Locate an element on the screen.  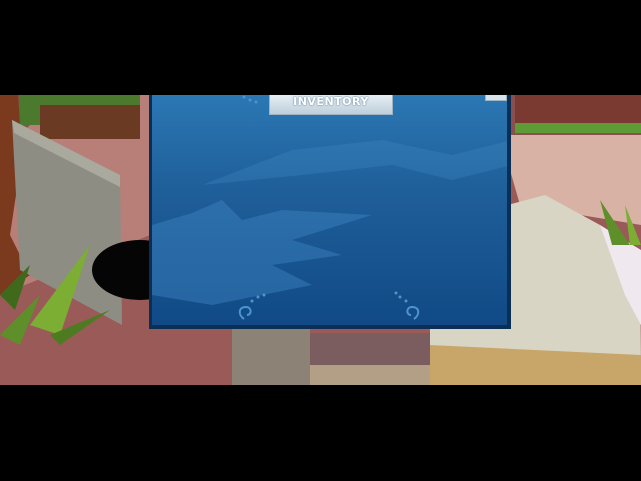
close-button is located at coordinates (496, 98).